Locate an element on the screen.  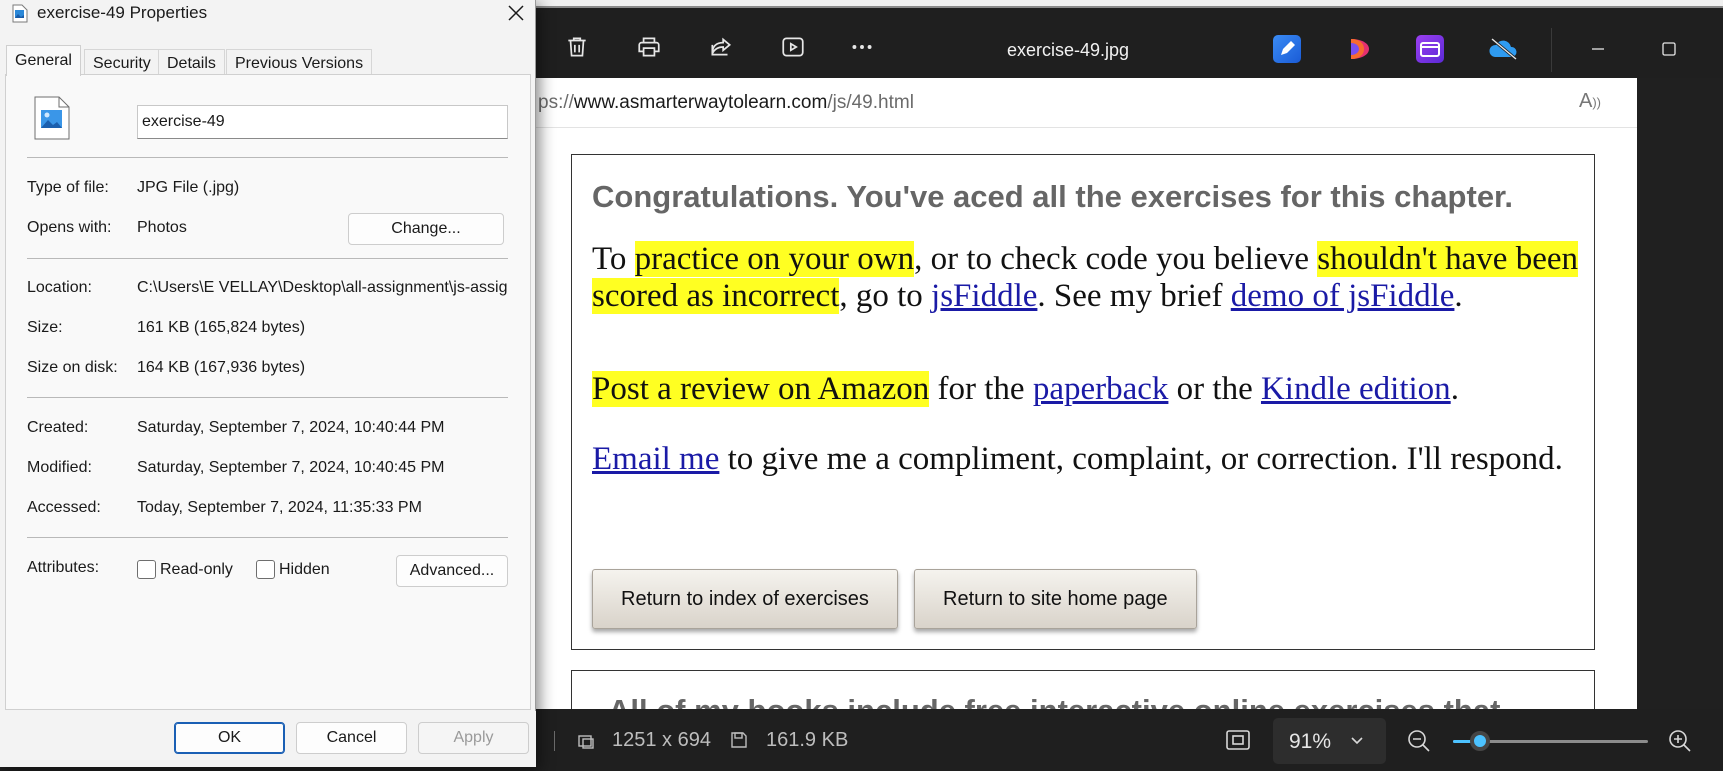
dialog-titlebar: exercise-49 Properties is located at coordinates (268, 14).